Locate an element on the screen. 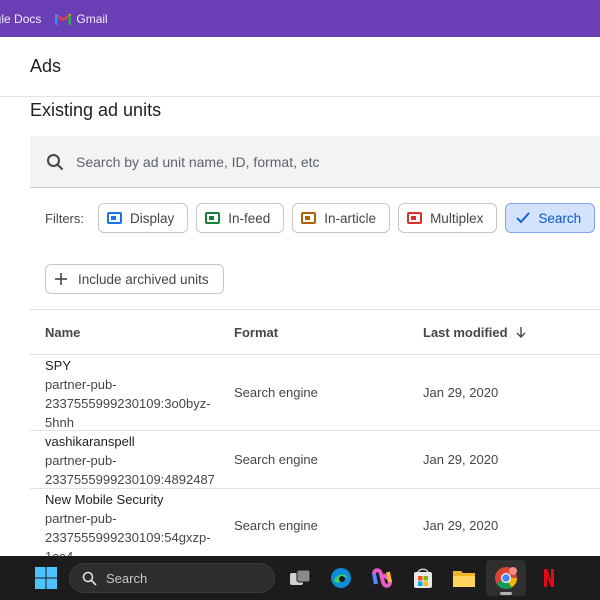 The image size is (600, 600). taskbar: Search is located at coordinates (300, 578).